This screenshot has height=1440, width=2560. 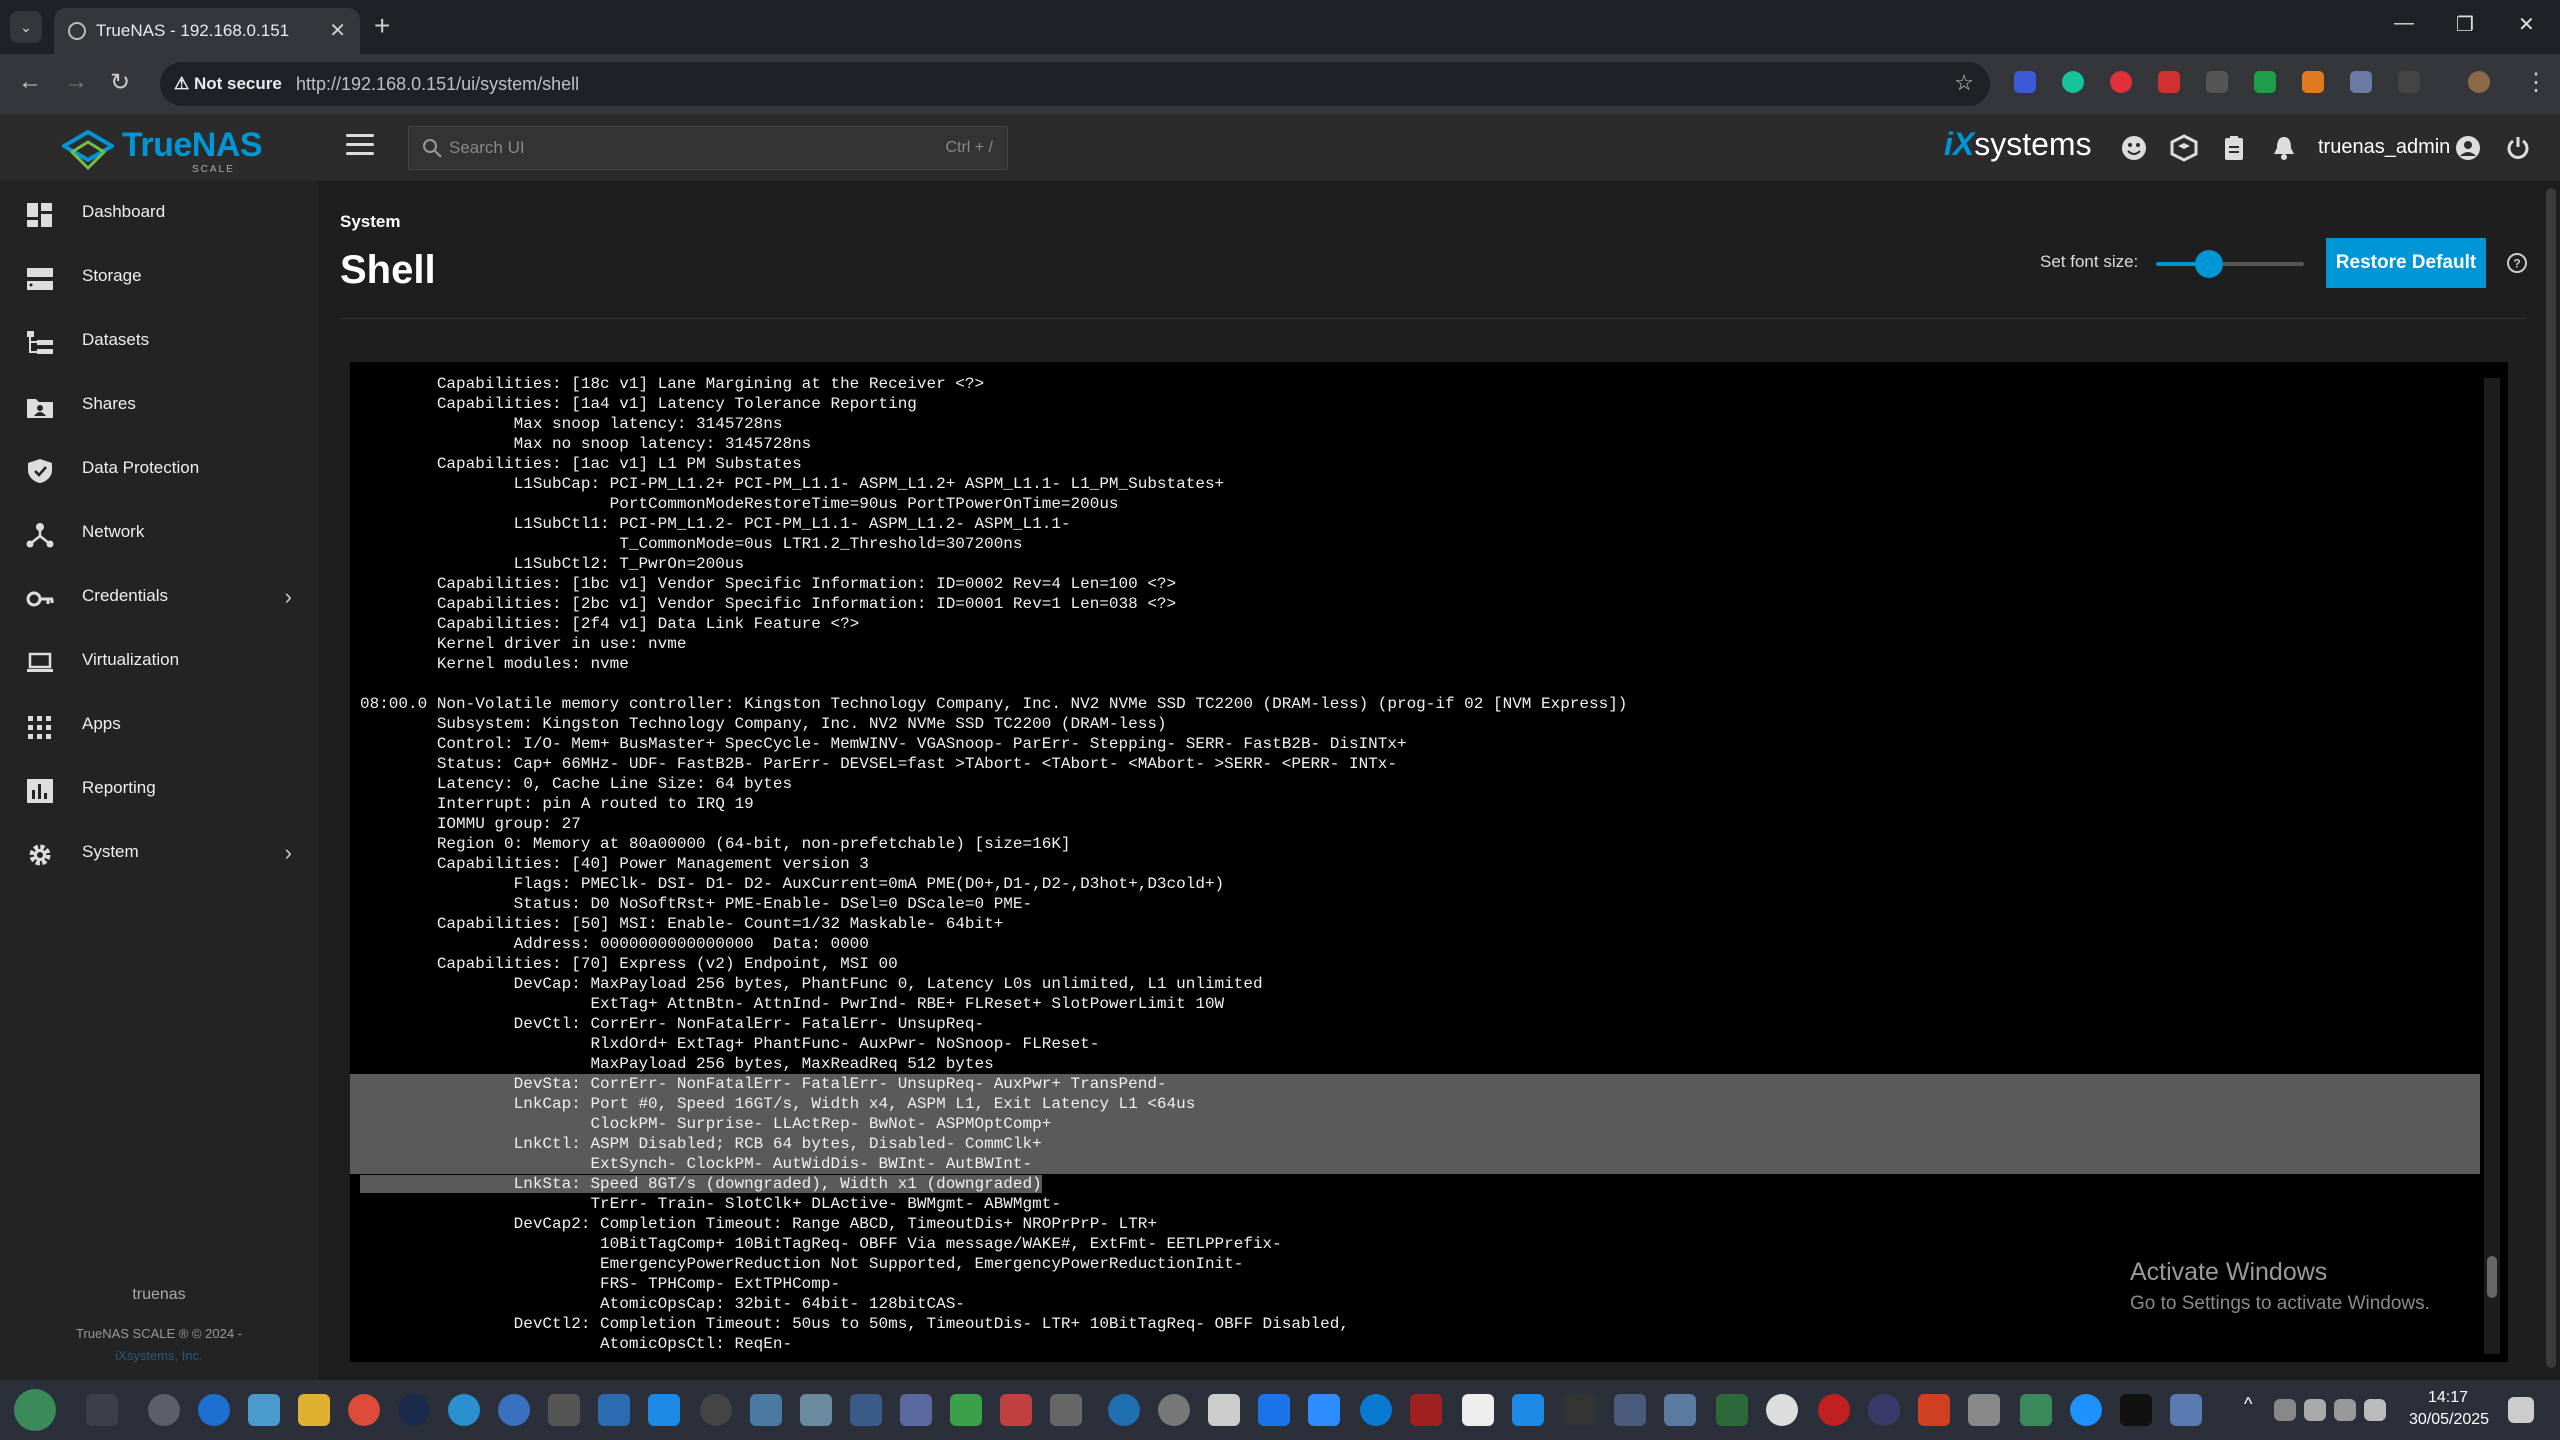 I want to click on settings-gear-icon, so click(x=164, y=1410).